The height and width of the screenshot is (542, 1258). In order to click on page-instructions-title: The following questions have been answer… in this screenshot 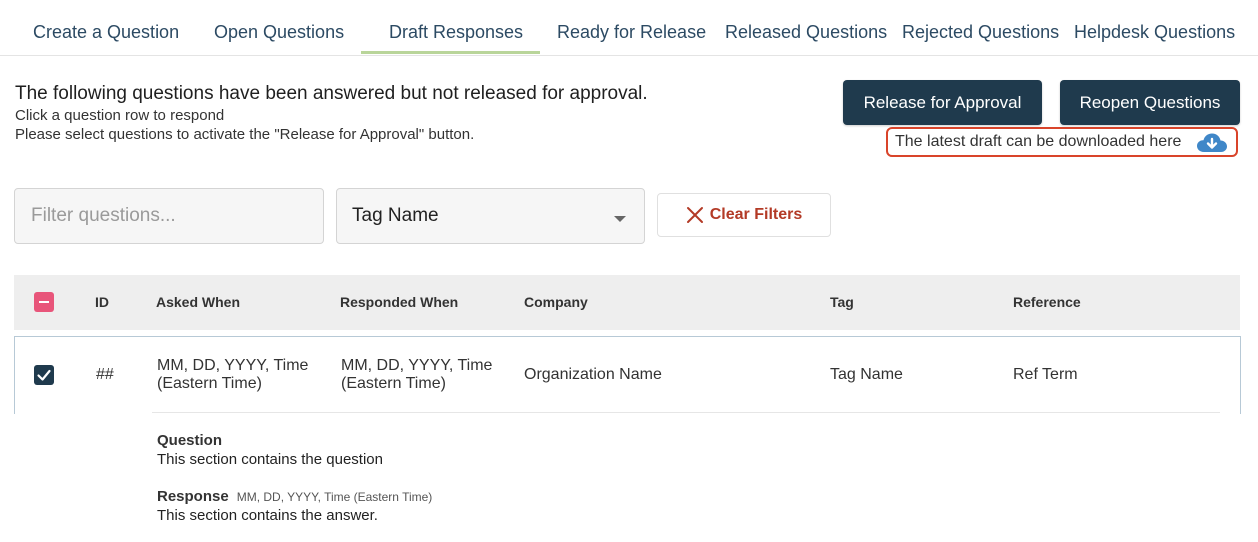, I will do `click(331, 93)`.